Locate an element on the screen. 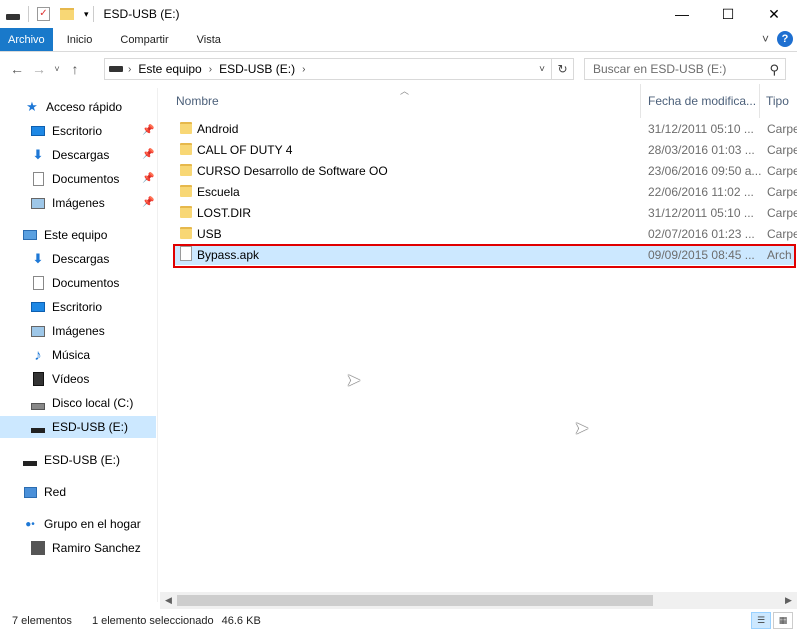 The width and height of the screenshot is (797, 632). tab-vista: Vista is located at coordinates (209, 39).